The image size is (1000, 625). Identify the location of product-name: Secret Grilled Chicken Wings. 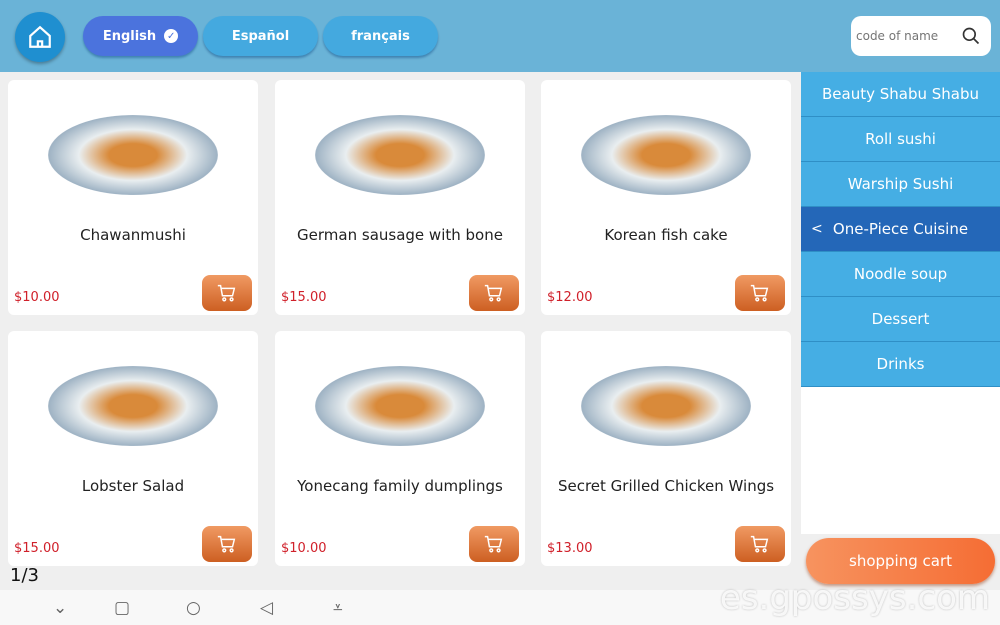
(666, 486).